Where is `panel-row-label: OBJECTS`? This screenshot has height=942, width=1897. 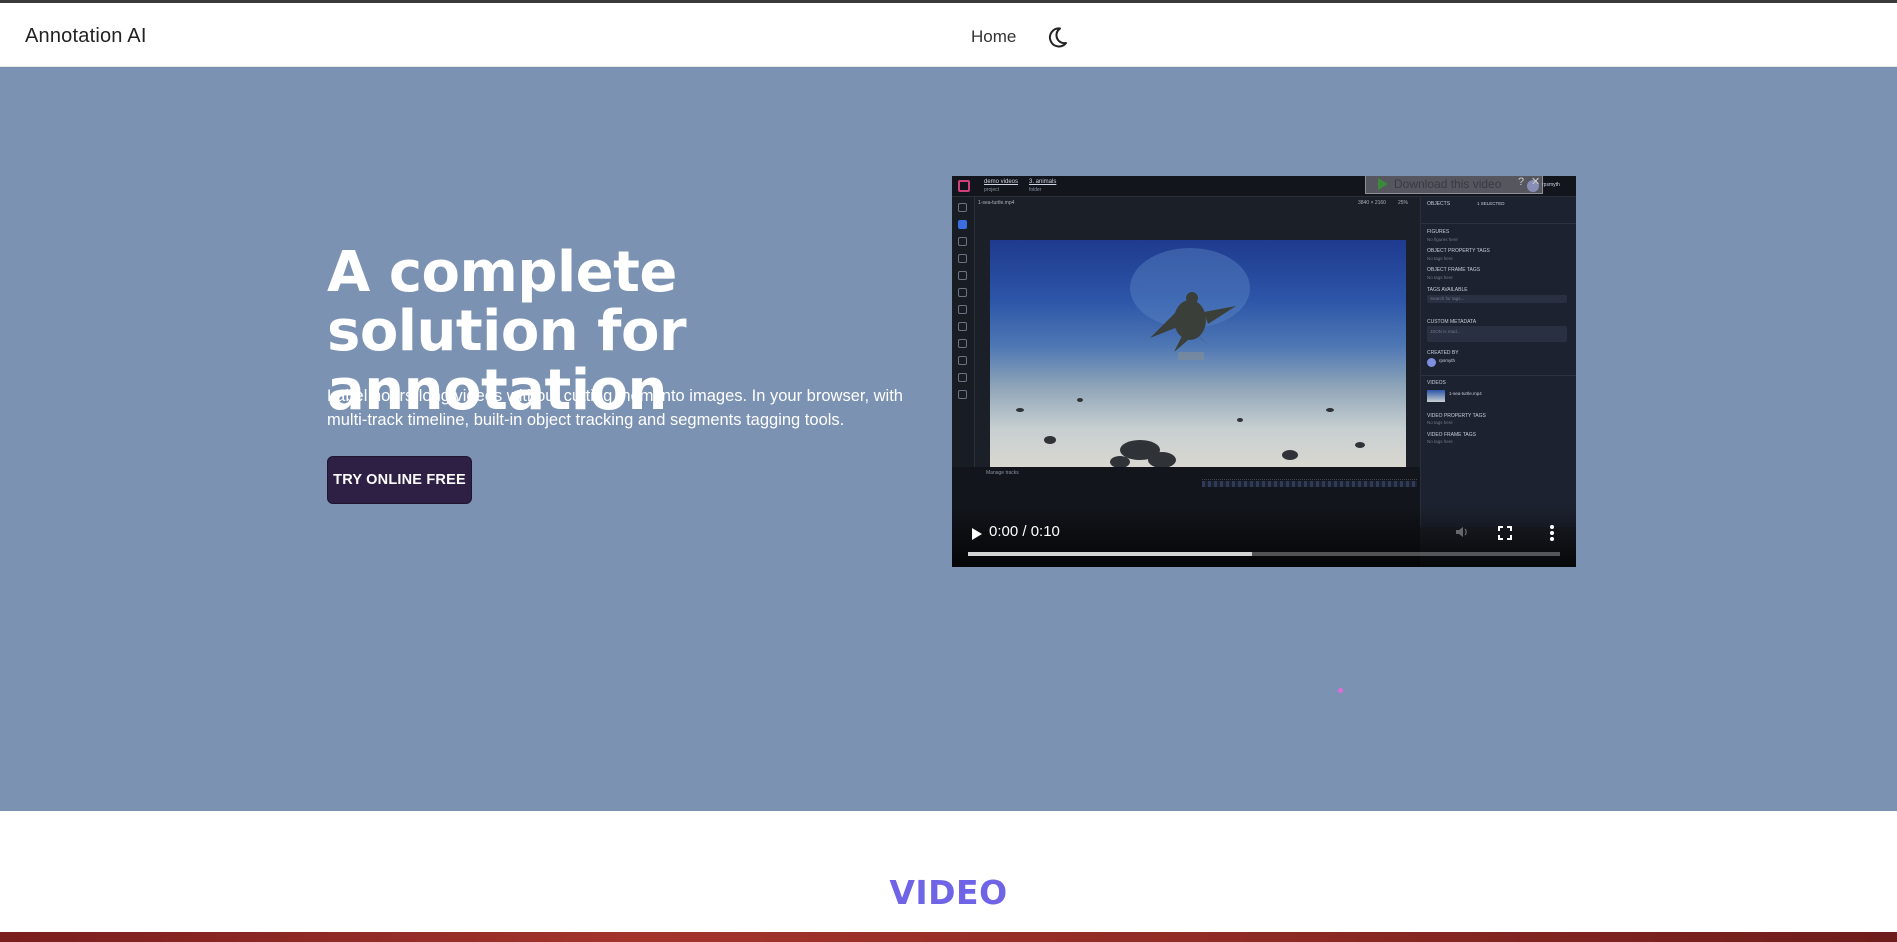
panel-row-label: OBJECTS is located at coordinates (1439, 204).